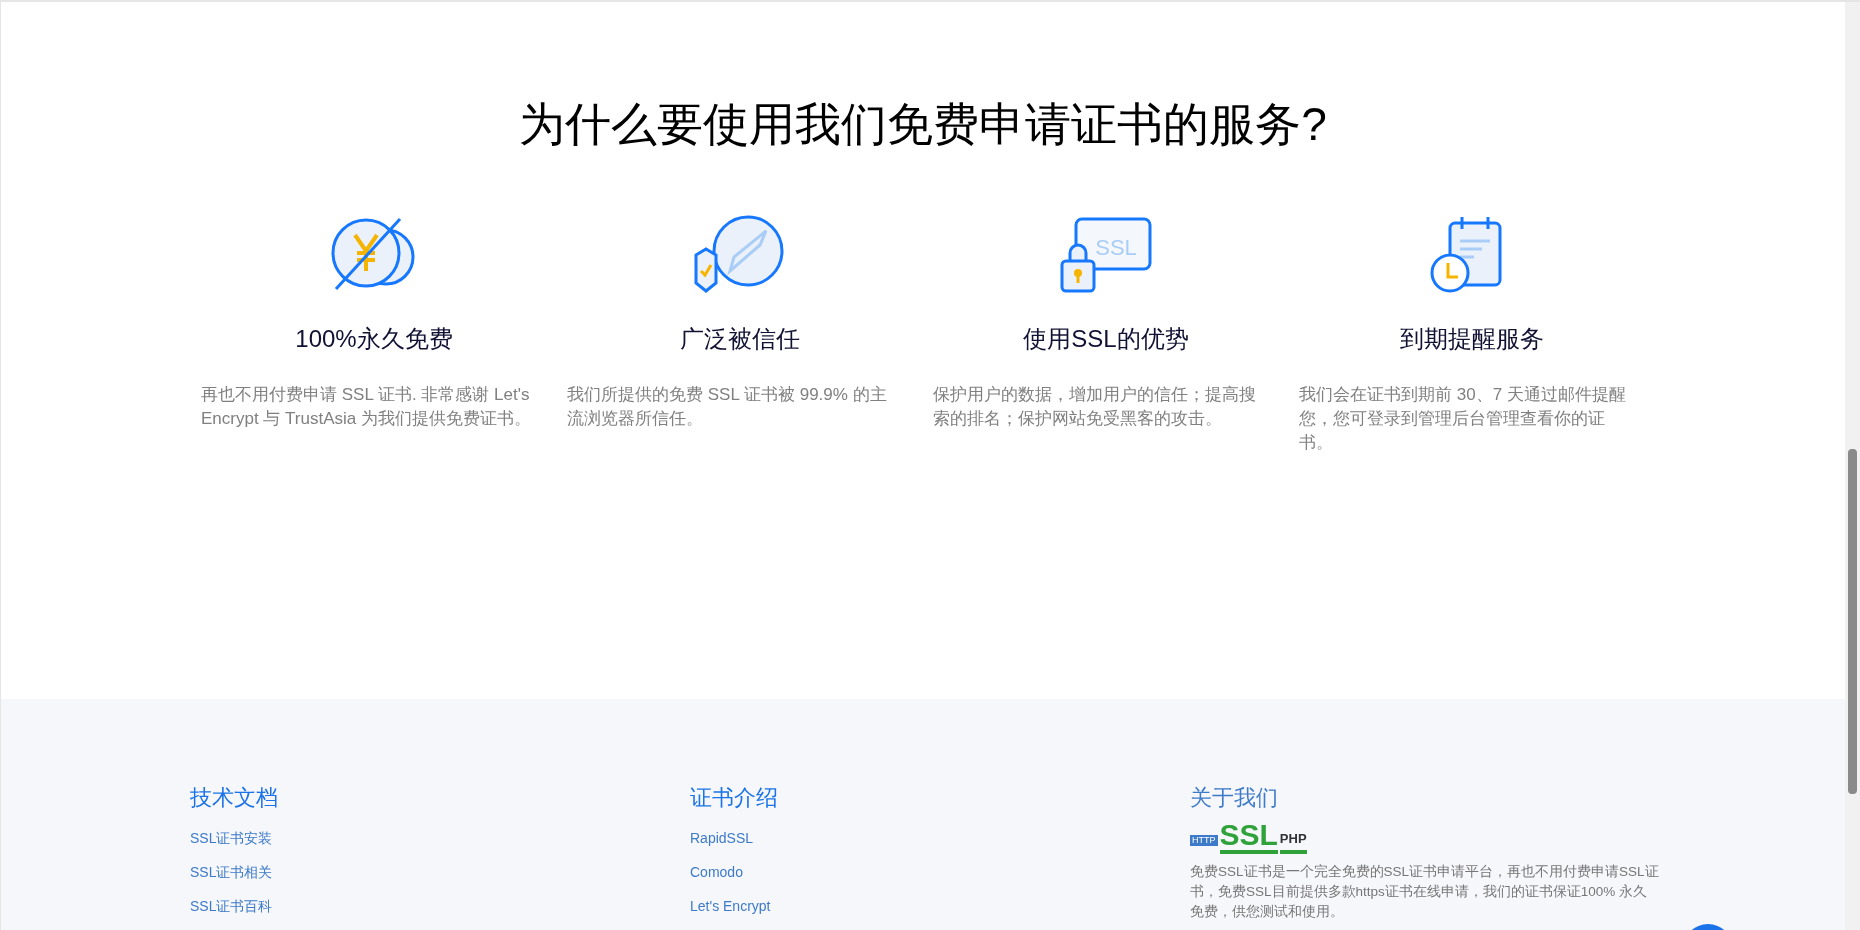 This screenshot has width=1860, height=930. What do you see at coordinates (1234, 798) in the screenshot?
I see `footer-column-title: 关于我们` at bounding box center [1234, 798].